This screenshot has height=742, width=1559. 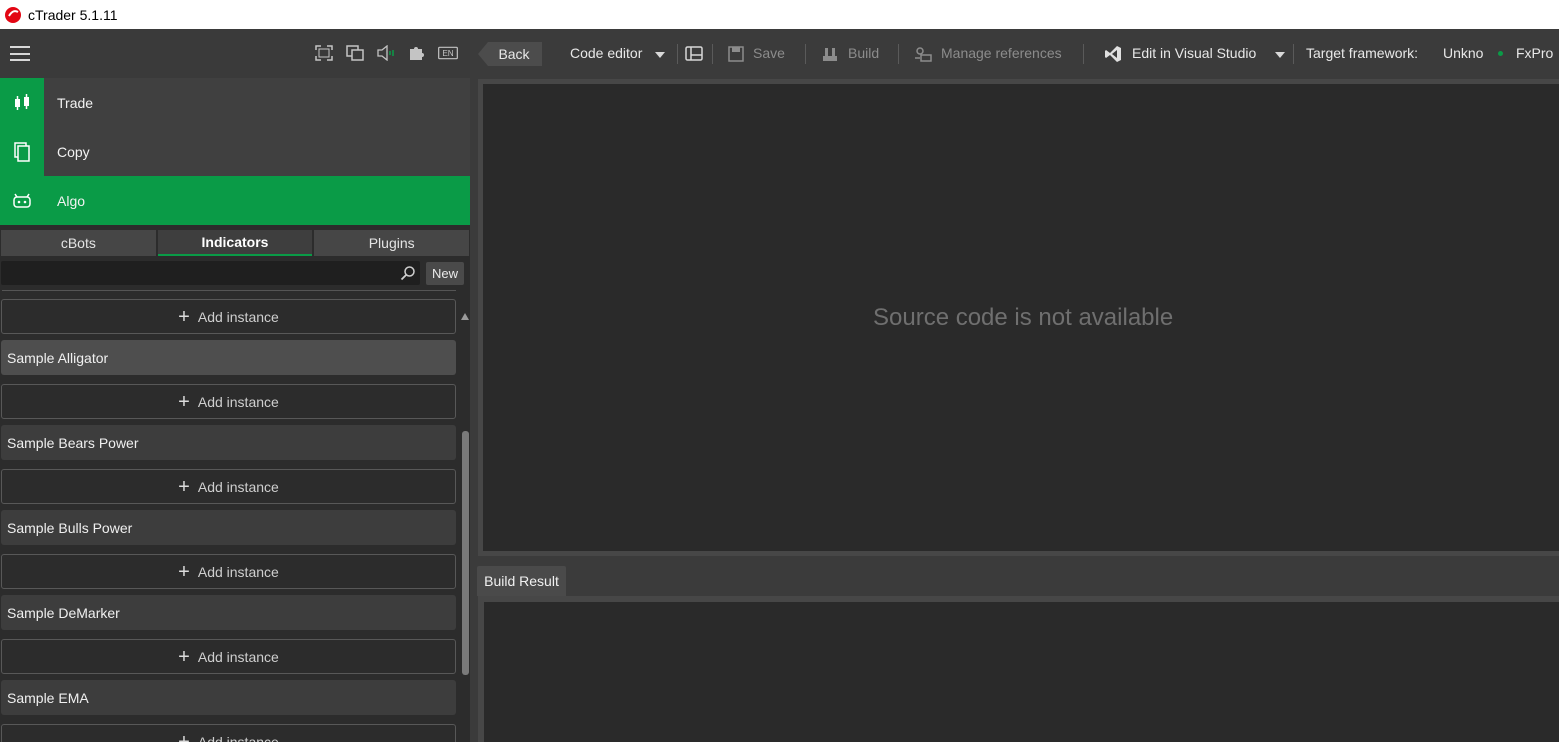 What do you see at coordinates (235, 102) in the screenshot?
I see `nav-trade: Trade` at bounding box center [235, 102].